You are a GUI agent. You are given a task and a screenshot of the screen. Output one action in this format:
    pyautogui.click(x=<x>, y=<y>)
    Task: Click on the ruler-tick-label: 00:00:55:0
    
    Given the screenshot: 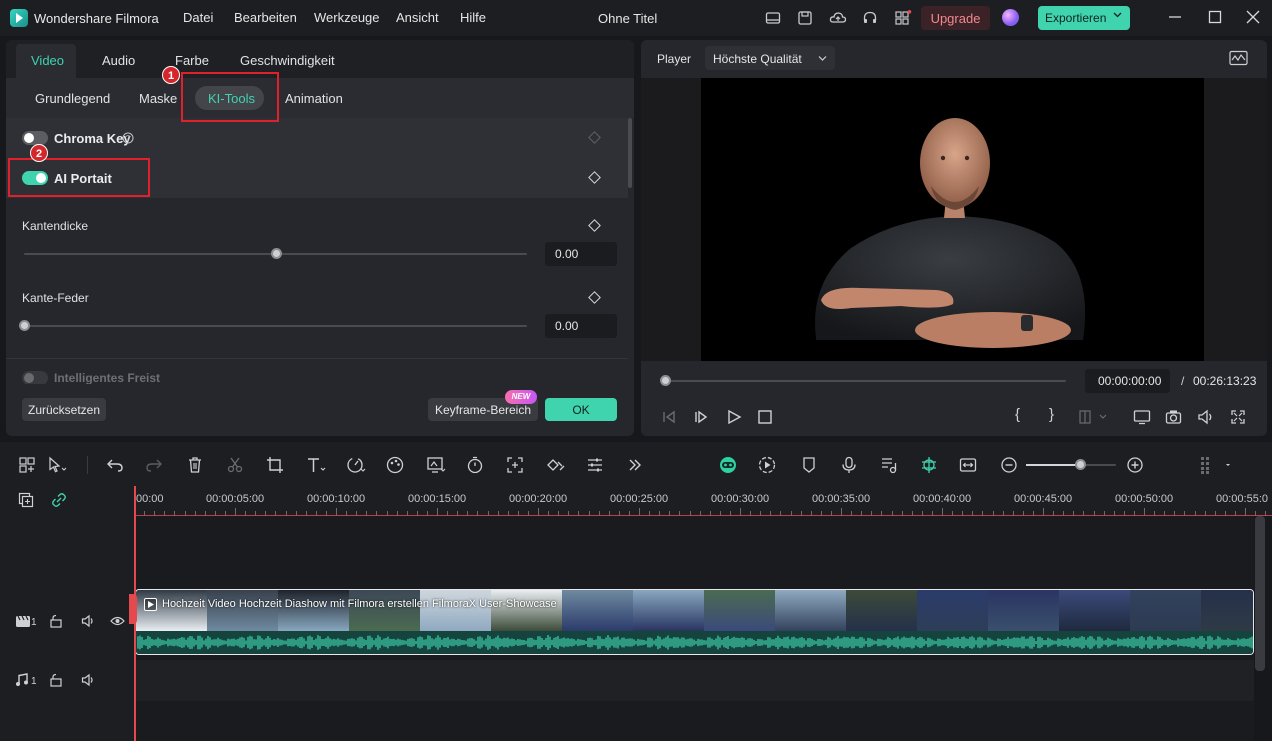 What is the action you would take?
    pyautogui.click(x=1242, y=499)
    